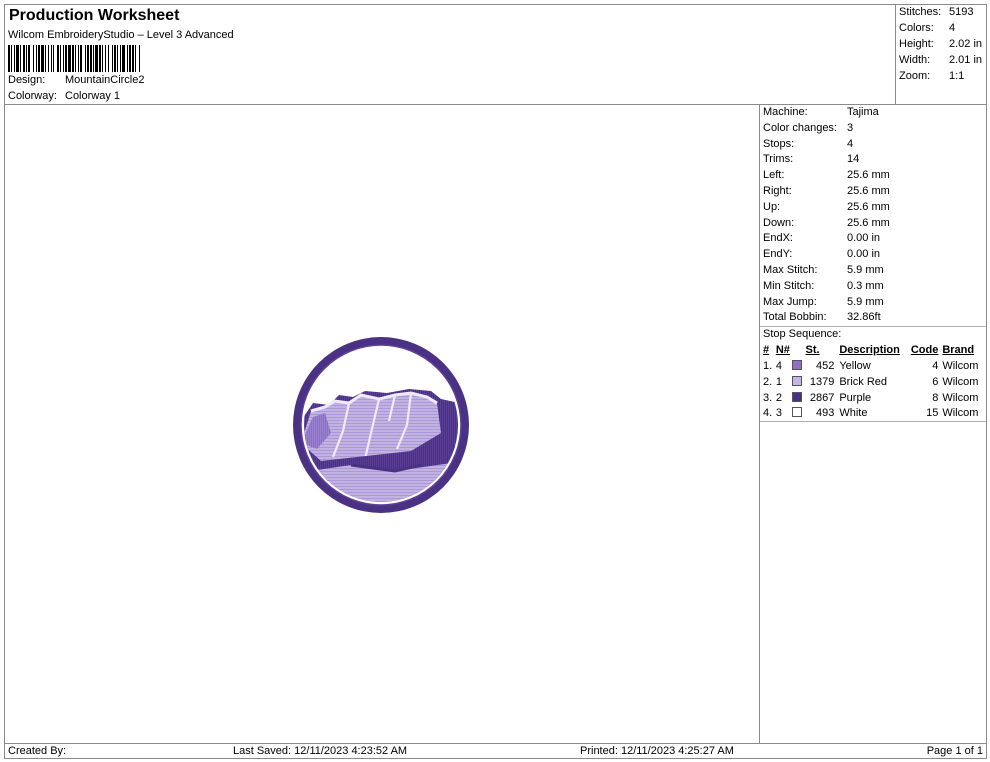 The image size is (990, 762). I want to click on detail-row: Max Jump: 5.9 mm, so click(873, 303).